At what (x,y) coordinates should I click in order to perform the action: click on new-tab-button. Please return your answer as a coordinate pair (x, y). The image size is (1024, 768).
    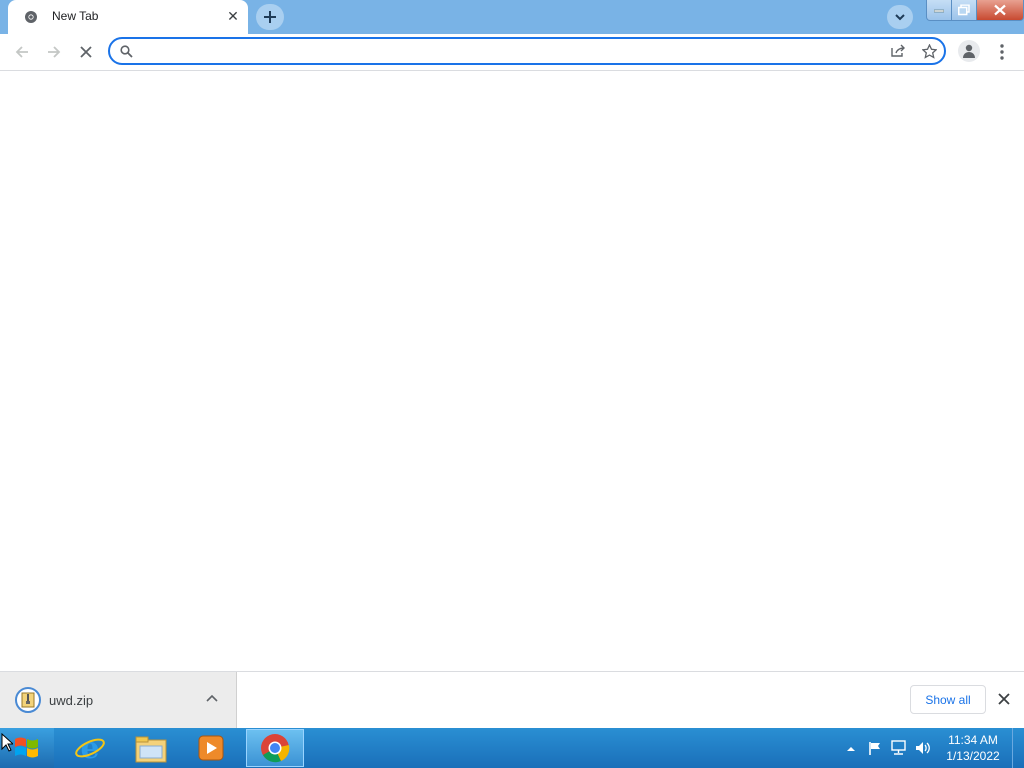
    Looking at the image, I should click on (270, 17).